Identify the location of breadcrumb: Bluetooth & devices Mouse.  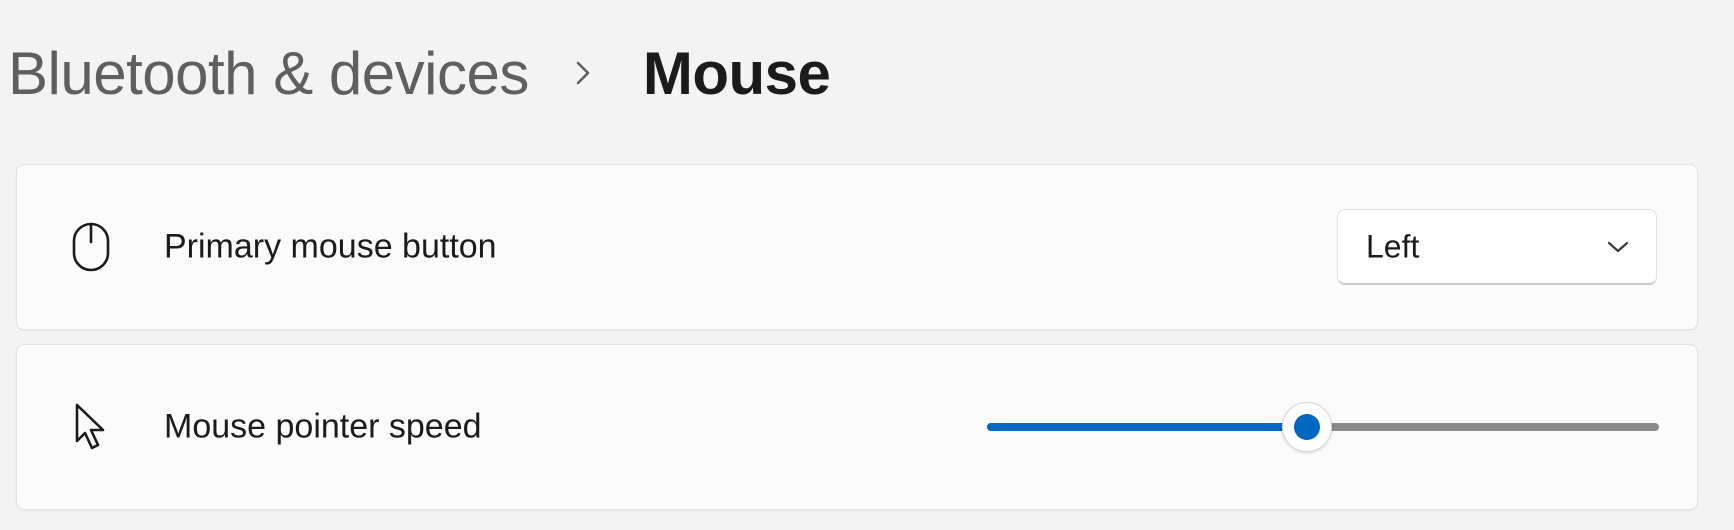
(419, 73).